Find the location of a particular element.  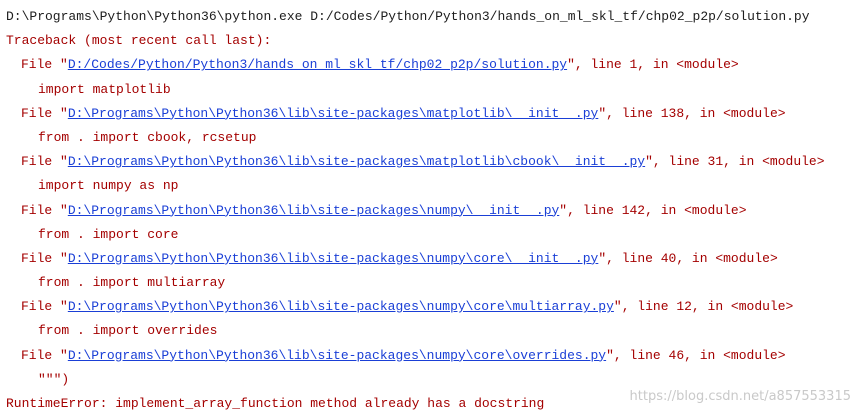

frame-suffix: ", line 46, in <module> is located at coordinates (696, 355).